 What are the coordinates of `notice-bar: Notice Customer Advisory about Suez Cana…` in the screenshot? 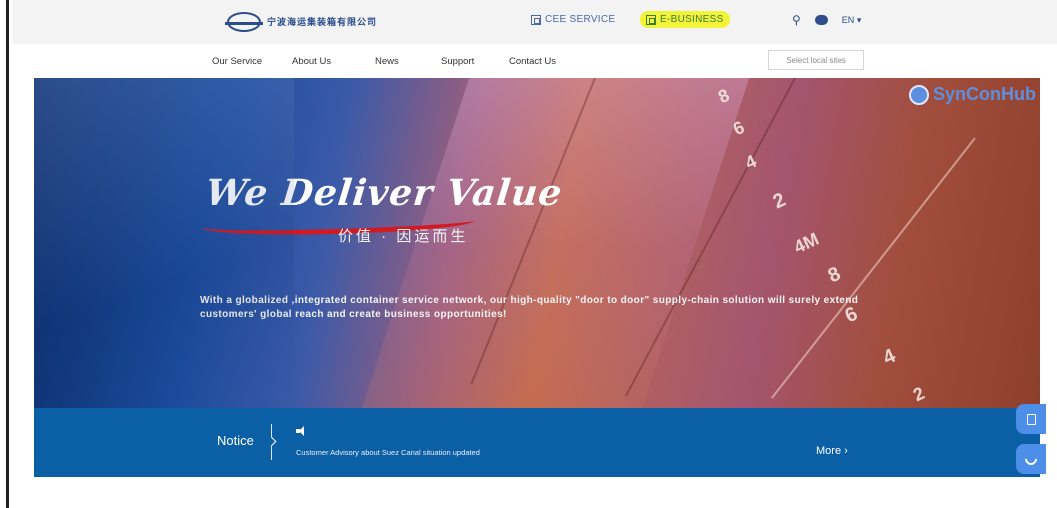 It's located at (537, 442).